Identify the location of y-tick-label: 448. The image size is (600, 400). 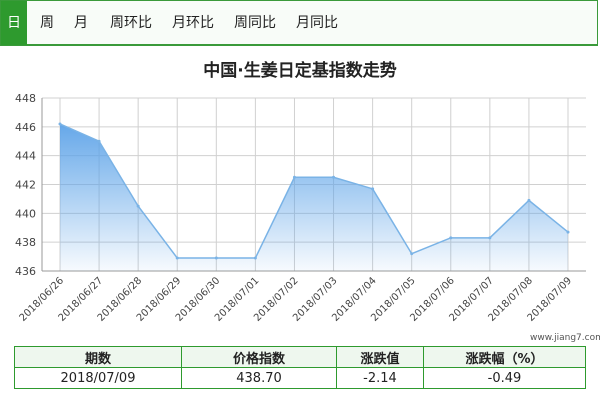
(25, 98).